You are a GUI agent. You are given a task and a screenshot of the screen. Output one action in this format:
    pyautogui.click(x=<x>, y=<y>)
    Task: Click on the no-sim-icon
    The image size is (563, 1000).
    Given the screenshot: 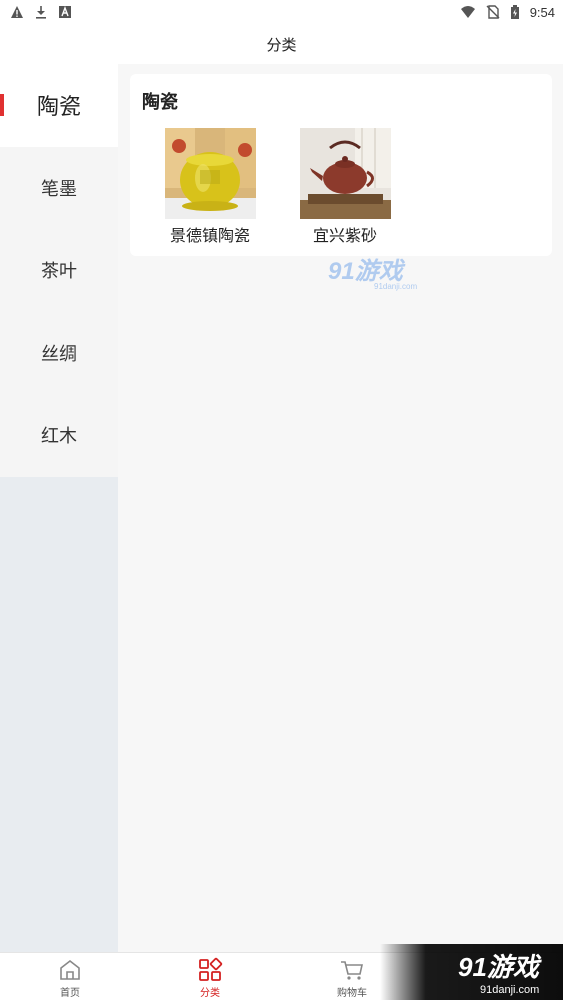 What is the action you would take?
    pyautogui.click(x=493, y=12)
    